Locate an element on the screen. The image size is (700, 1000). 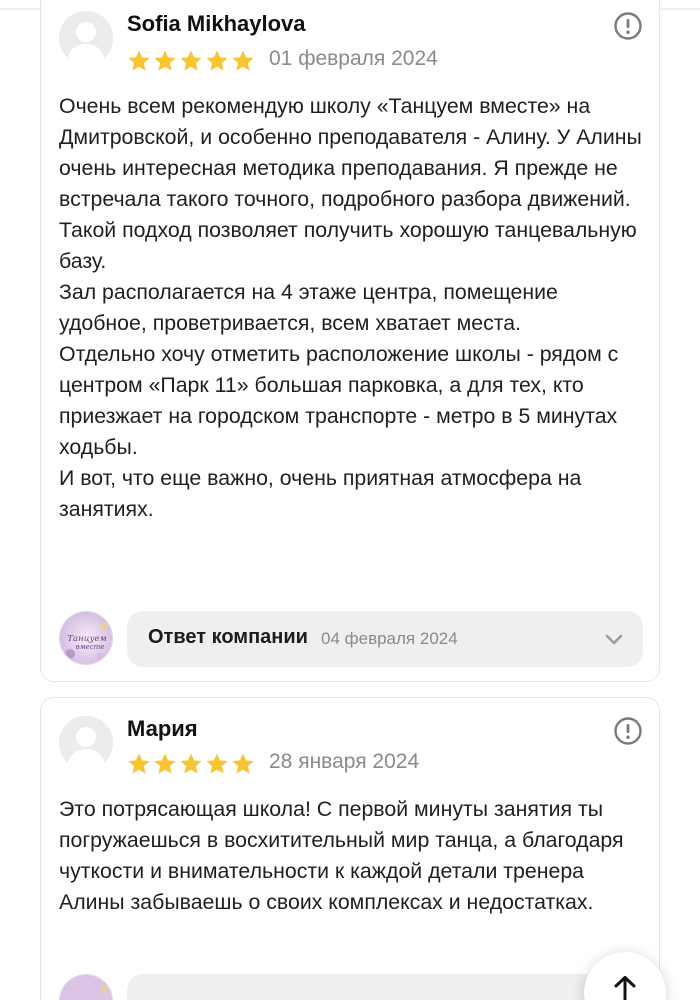
company-logo: Танцуем вместе is located at coordinates (86, 638).